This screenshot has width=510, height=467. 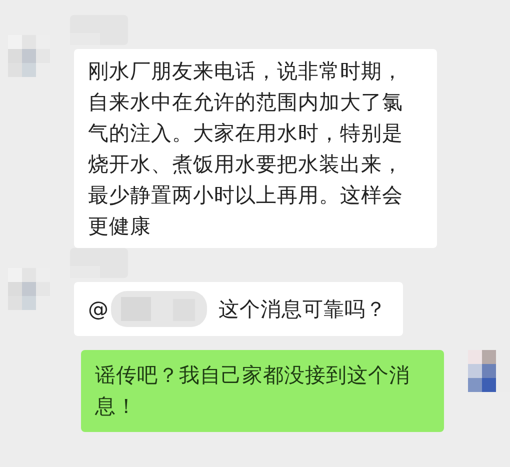 What do you see at coordinates (252, 390) in the screenshot?
I see `message-text: 谣传吧？我自己家都没接到这个消息！` at bounding box center [252, 390].